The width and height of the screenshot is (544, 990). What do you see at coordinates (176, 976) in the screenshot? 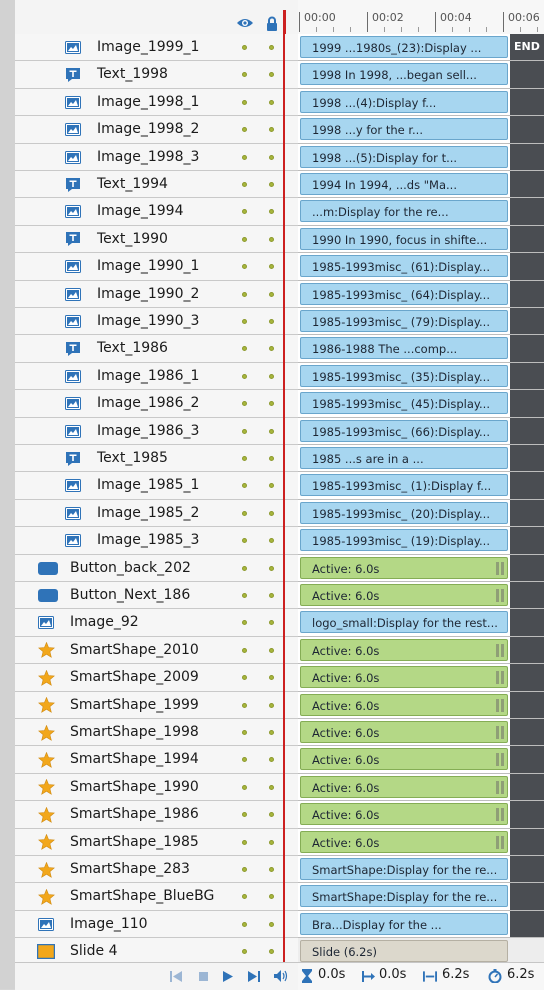
I see `rewind-icon` at bounding box center [176, 976].